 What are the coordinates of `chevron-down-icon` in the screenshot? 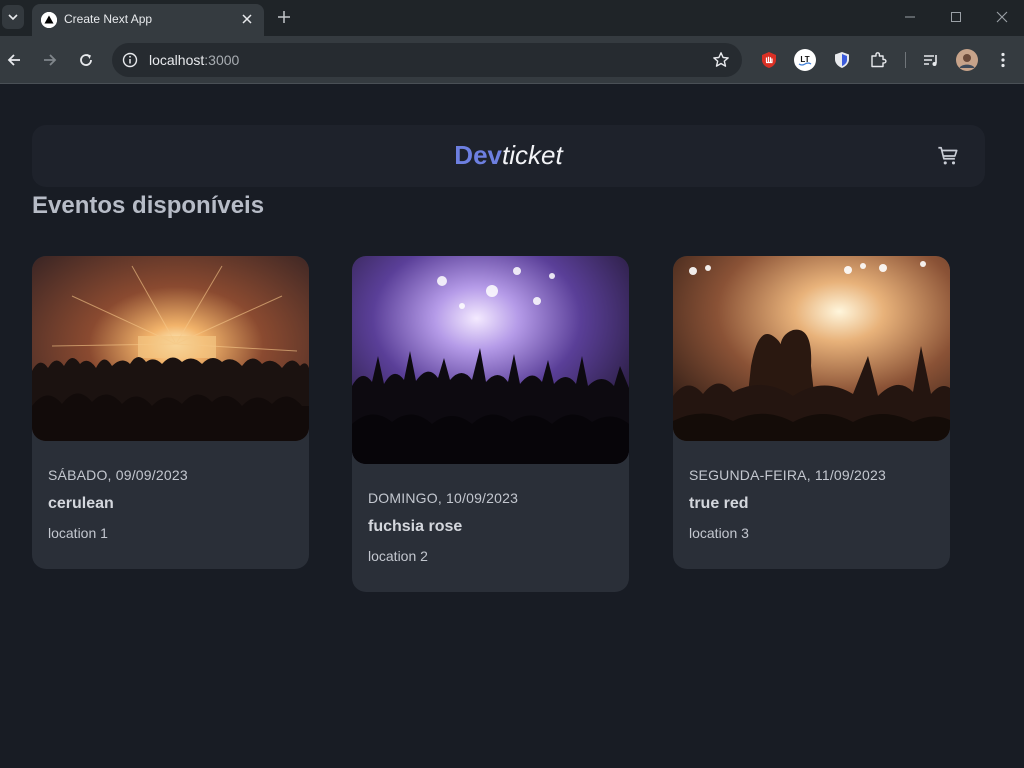 It's located at (13, 17).